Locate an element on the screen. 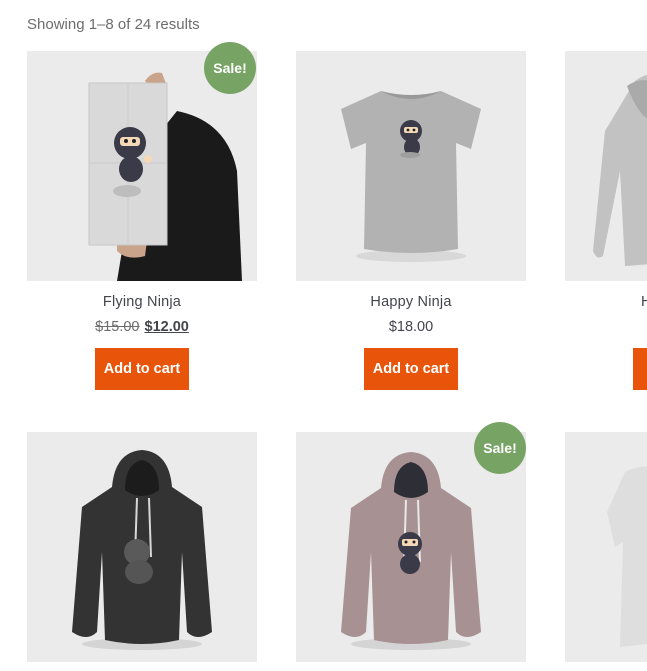  sale-price: $12.00 is located at coordinates (166, 327).